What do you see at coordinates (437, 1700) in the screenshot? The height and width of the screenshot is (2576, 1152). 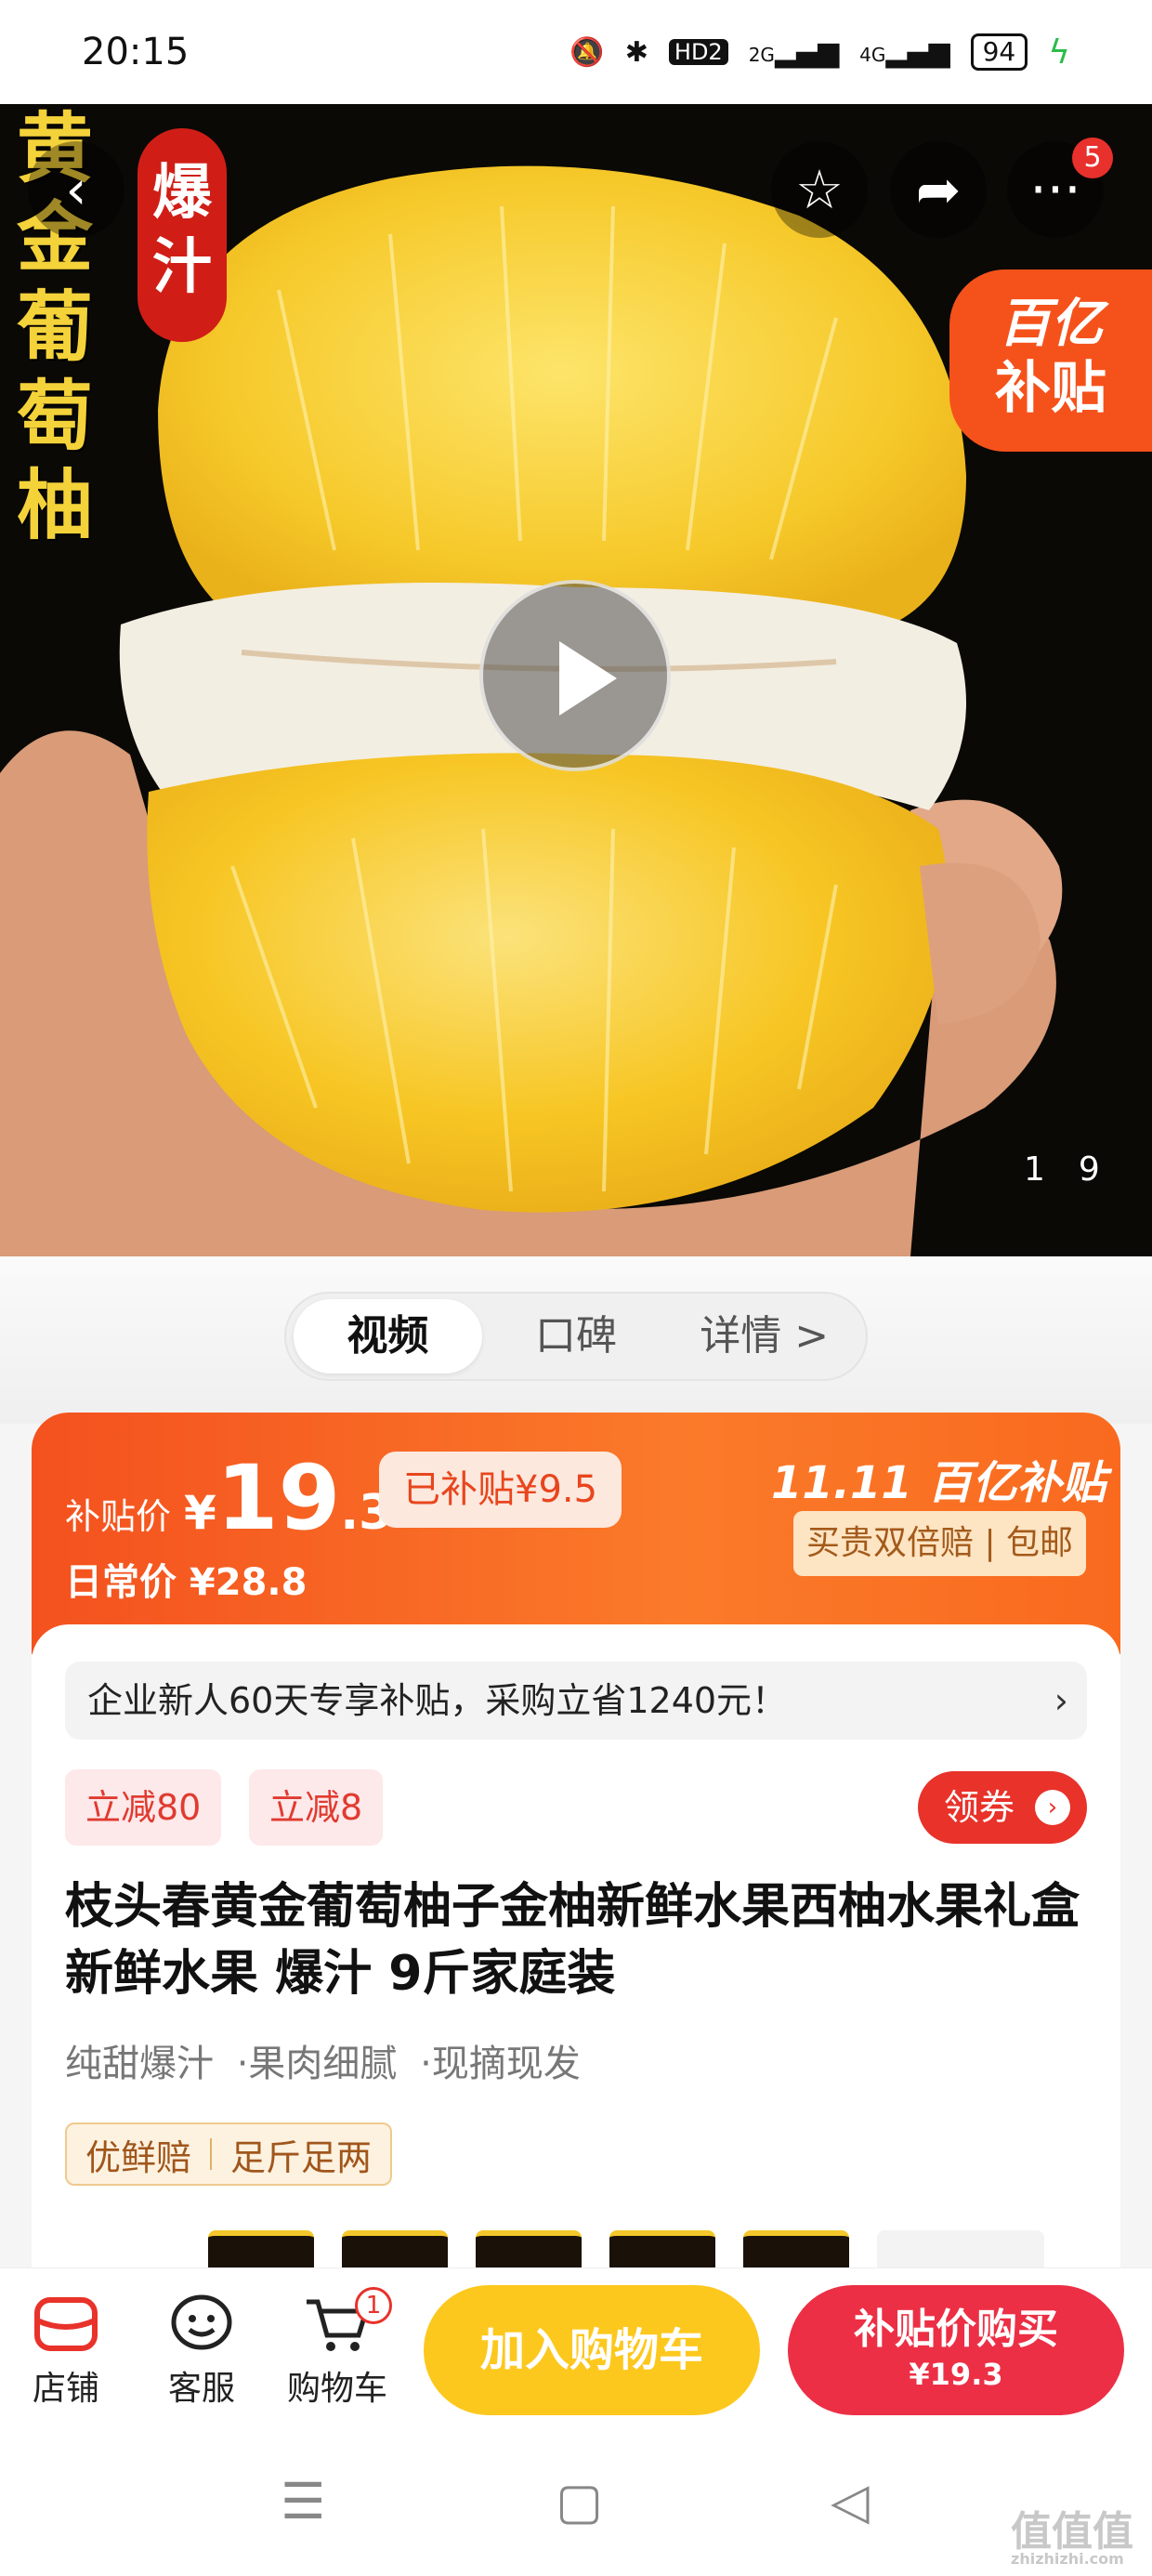 I see `notice-text: 企业新人60天专享补贴，采购立省1240元！` at bounding box center [437, 1700].